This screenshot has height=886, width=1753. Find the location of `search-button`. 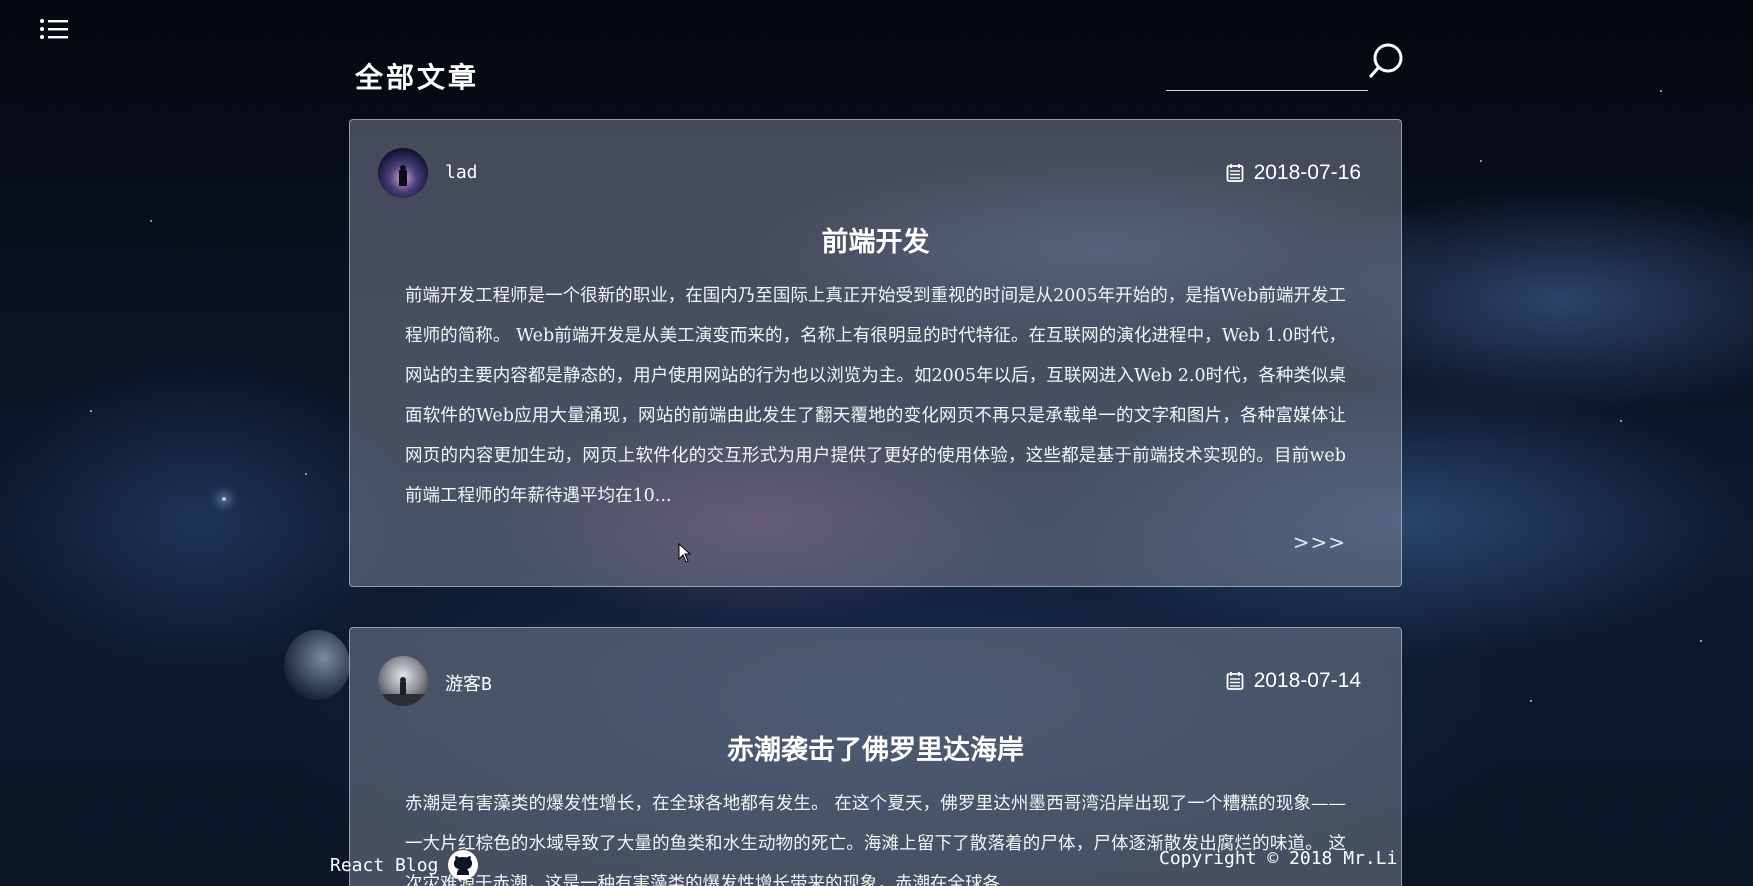

search-button is located at coordinates (1386, 62).